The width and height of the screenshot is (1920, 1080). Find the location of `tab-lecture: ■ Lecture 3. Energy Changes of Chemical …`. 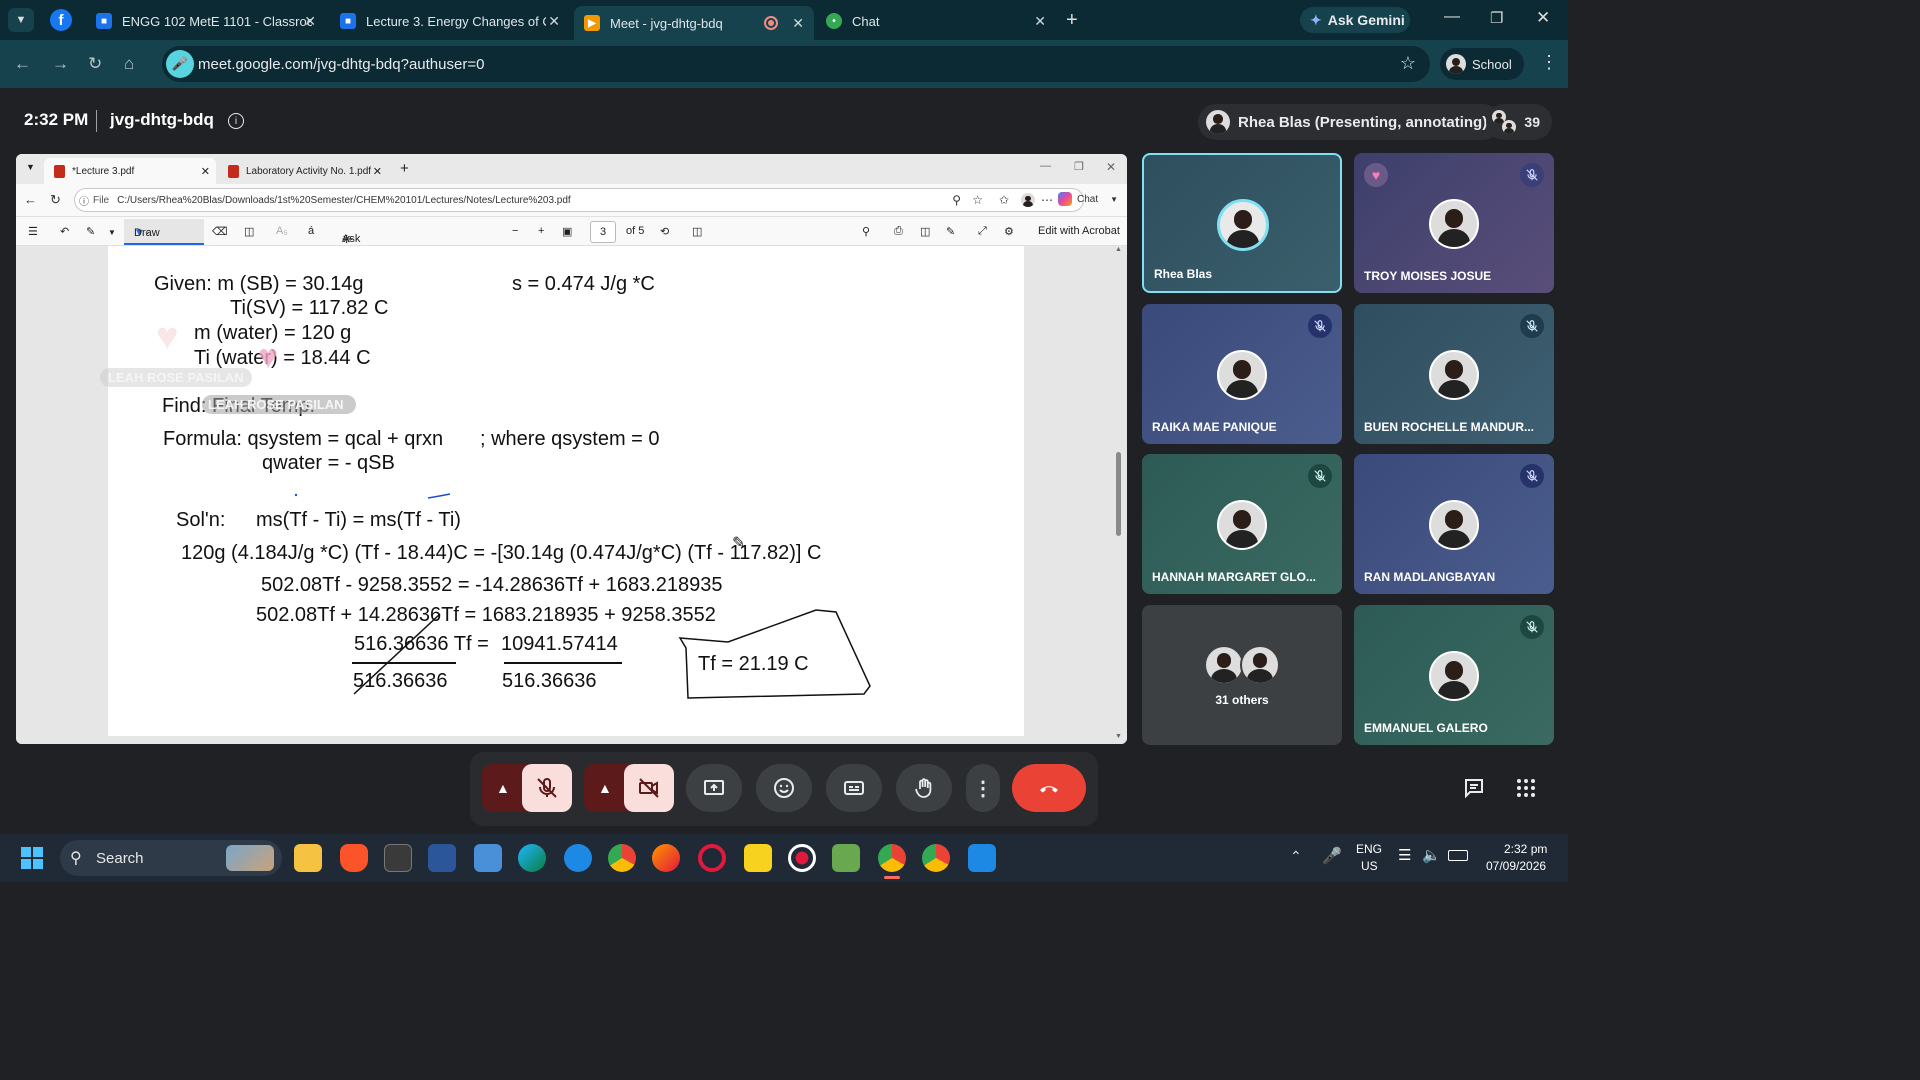

tab-lecture: ■ Lecture 3. Energy Changes of Chemical … is located at coordinates (450, 21).